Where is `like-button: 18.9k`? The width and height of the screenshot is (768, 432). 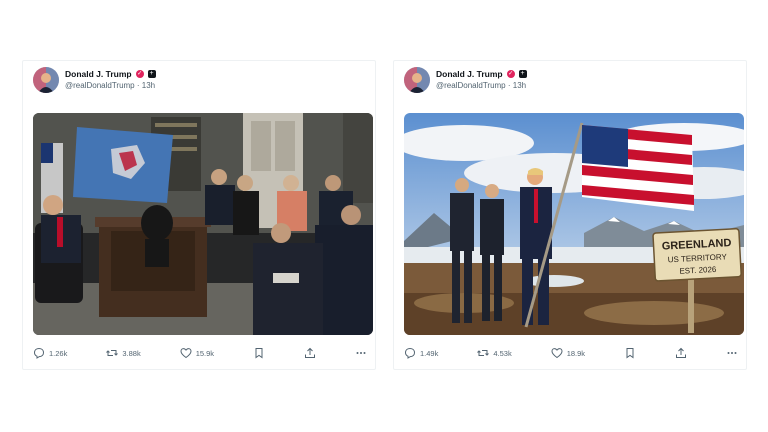
like-button: 18.9k is located at coordinates (568, 353).